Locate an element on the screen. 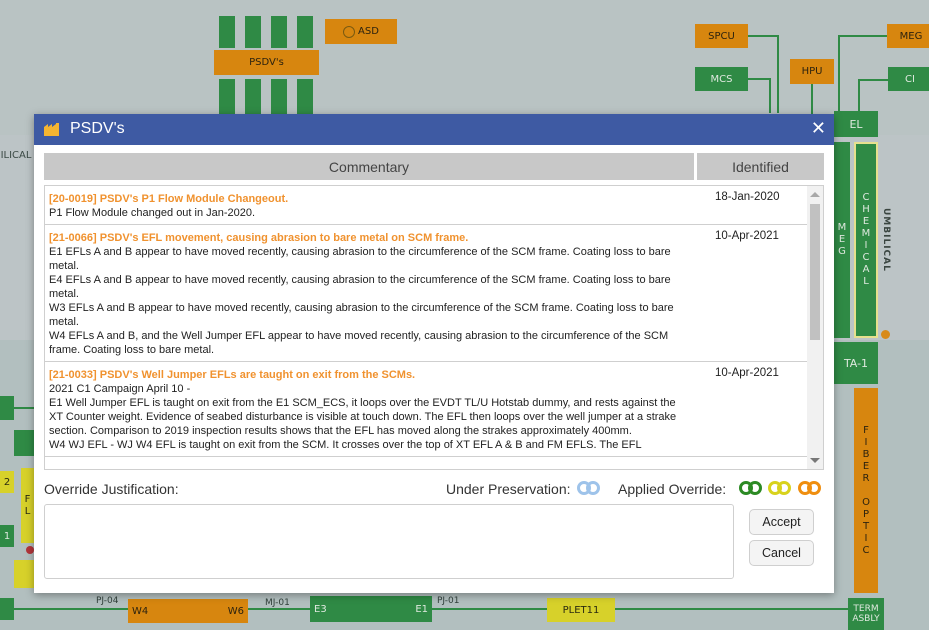 This screenshot has width=929, height=630. w6-label: W6 is located at coordinates (235, 611).